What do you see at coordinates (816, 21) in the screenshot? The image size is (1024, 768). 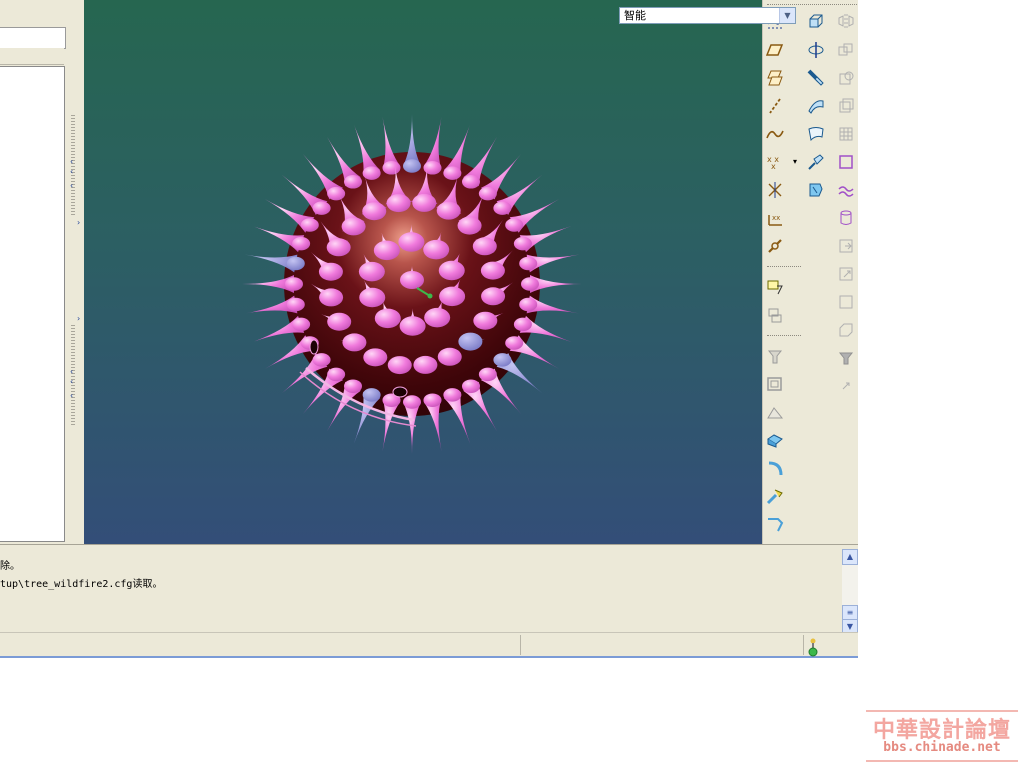 I see `extrude-icon` at bounding box center [816, 21].